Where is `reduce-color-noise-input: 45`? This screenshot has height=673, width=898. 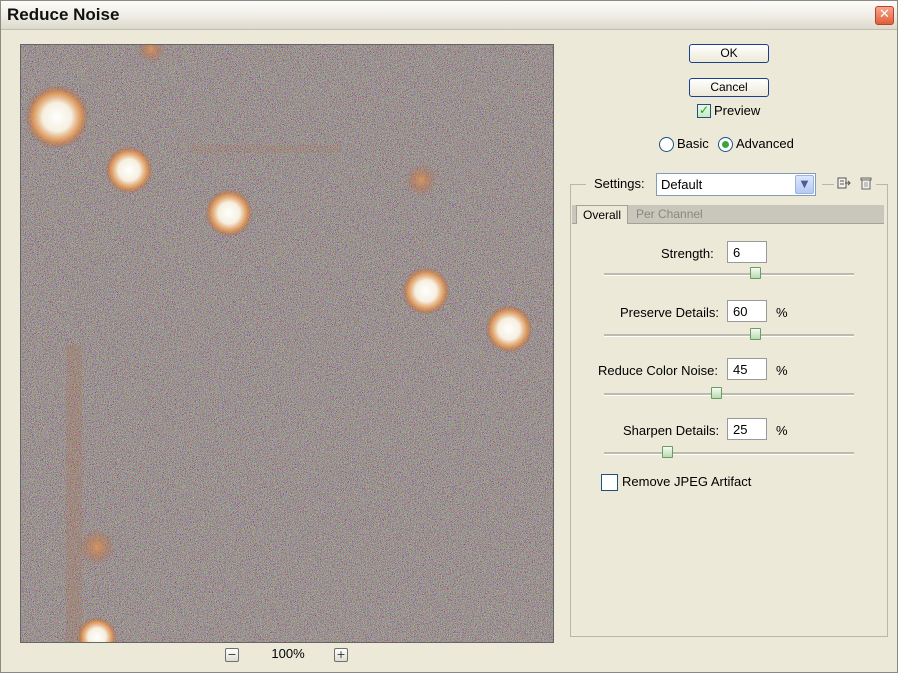 reduce-color-noise-input: 45 is located at coordinates (747, 369).